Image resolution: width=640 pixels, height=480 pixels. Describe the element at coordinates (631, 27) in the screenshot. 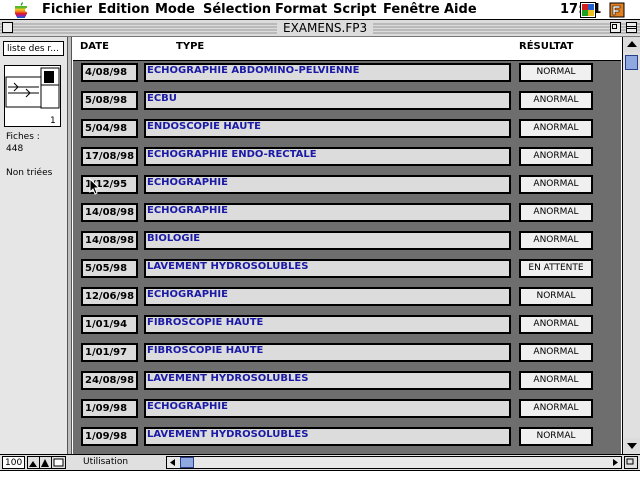

I see `collapse-box-icon` at that location.